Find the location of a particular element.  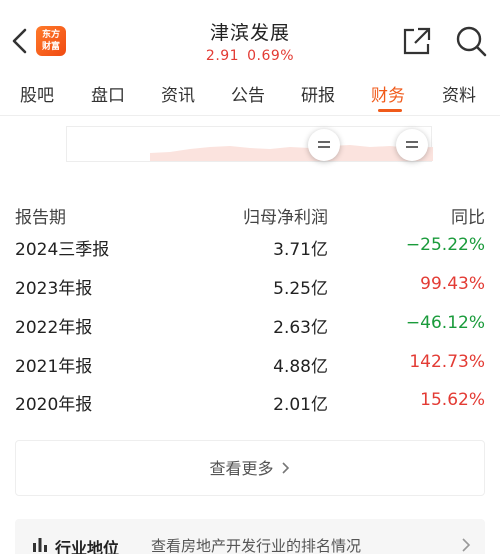

header-profit: 归母净利润 is located at coordinates (285, 218).